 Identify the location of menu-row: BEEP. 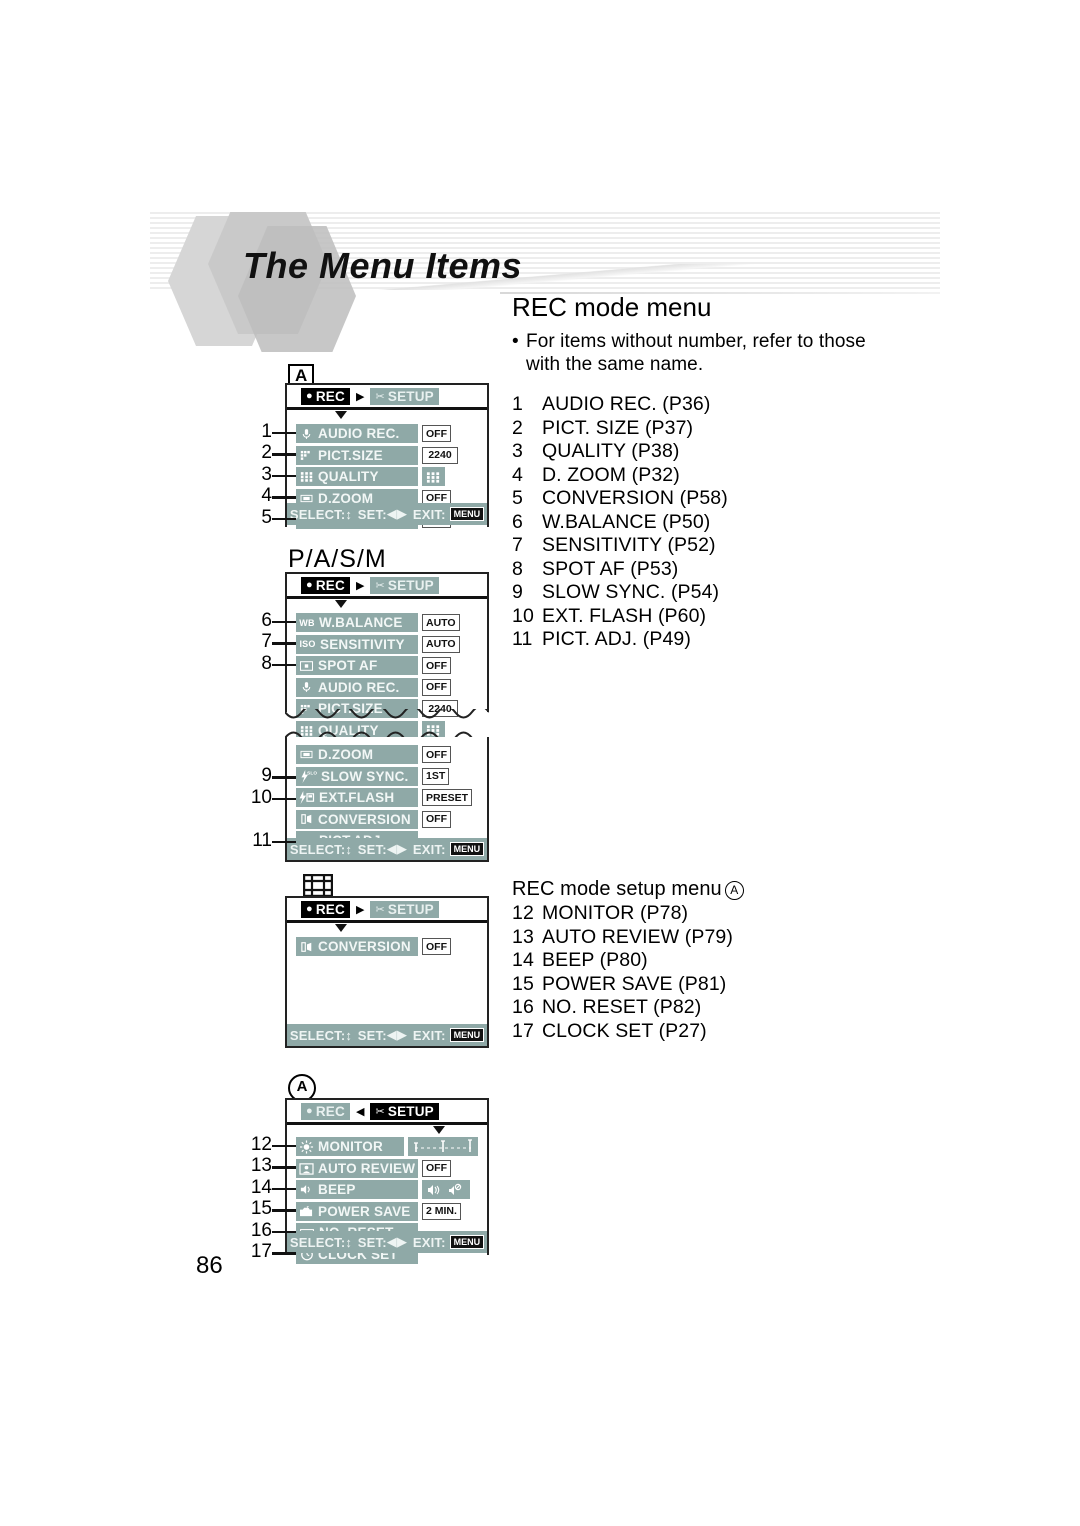
(387, 1189).